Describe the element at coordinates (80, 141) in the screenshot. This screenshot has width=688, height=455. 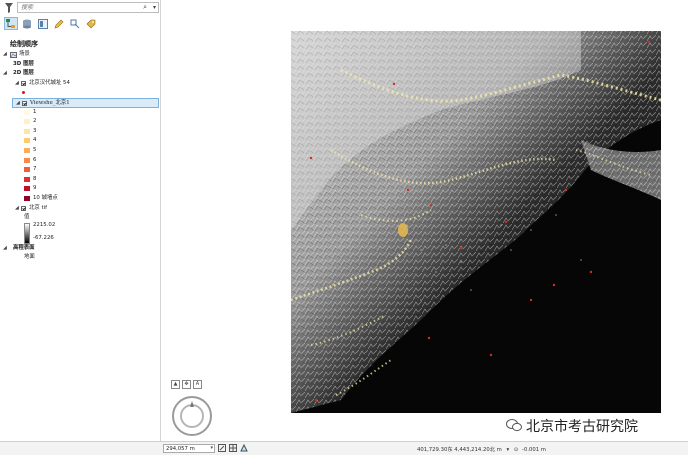
I see `legend-class-item: 4` at that location.